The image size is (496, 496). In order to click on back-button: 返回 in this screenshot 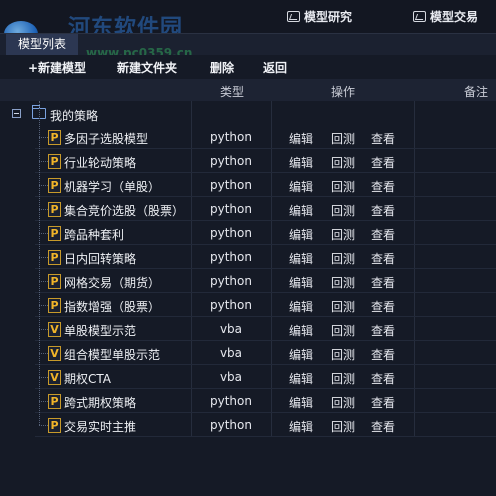, I will do `click(275, 67)`.